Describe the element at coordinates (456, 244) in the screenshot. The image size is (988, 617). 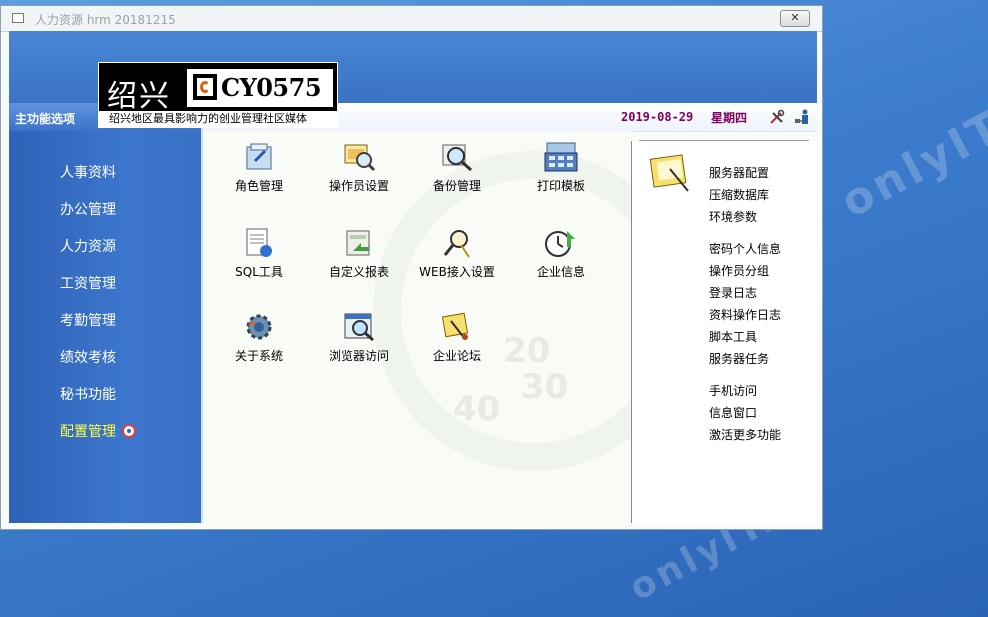
I see `web-icon` at that location.